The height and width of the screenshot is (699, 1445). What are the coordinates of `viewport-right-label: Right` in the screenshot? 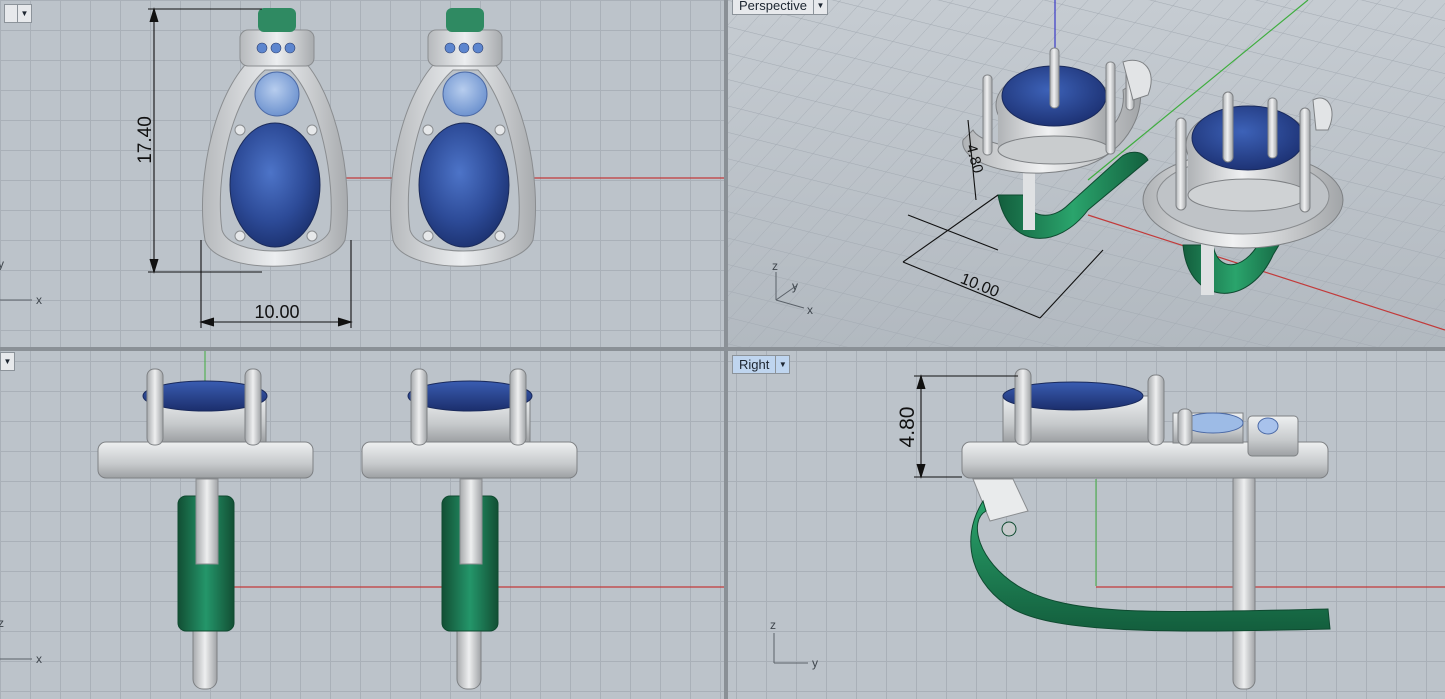 It's located at (754, 364).